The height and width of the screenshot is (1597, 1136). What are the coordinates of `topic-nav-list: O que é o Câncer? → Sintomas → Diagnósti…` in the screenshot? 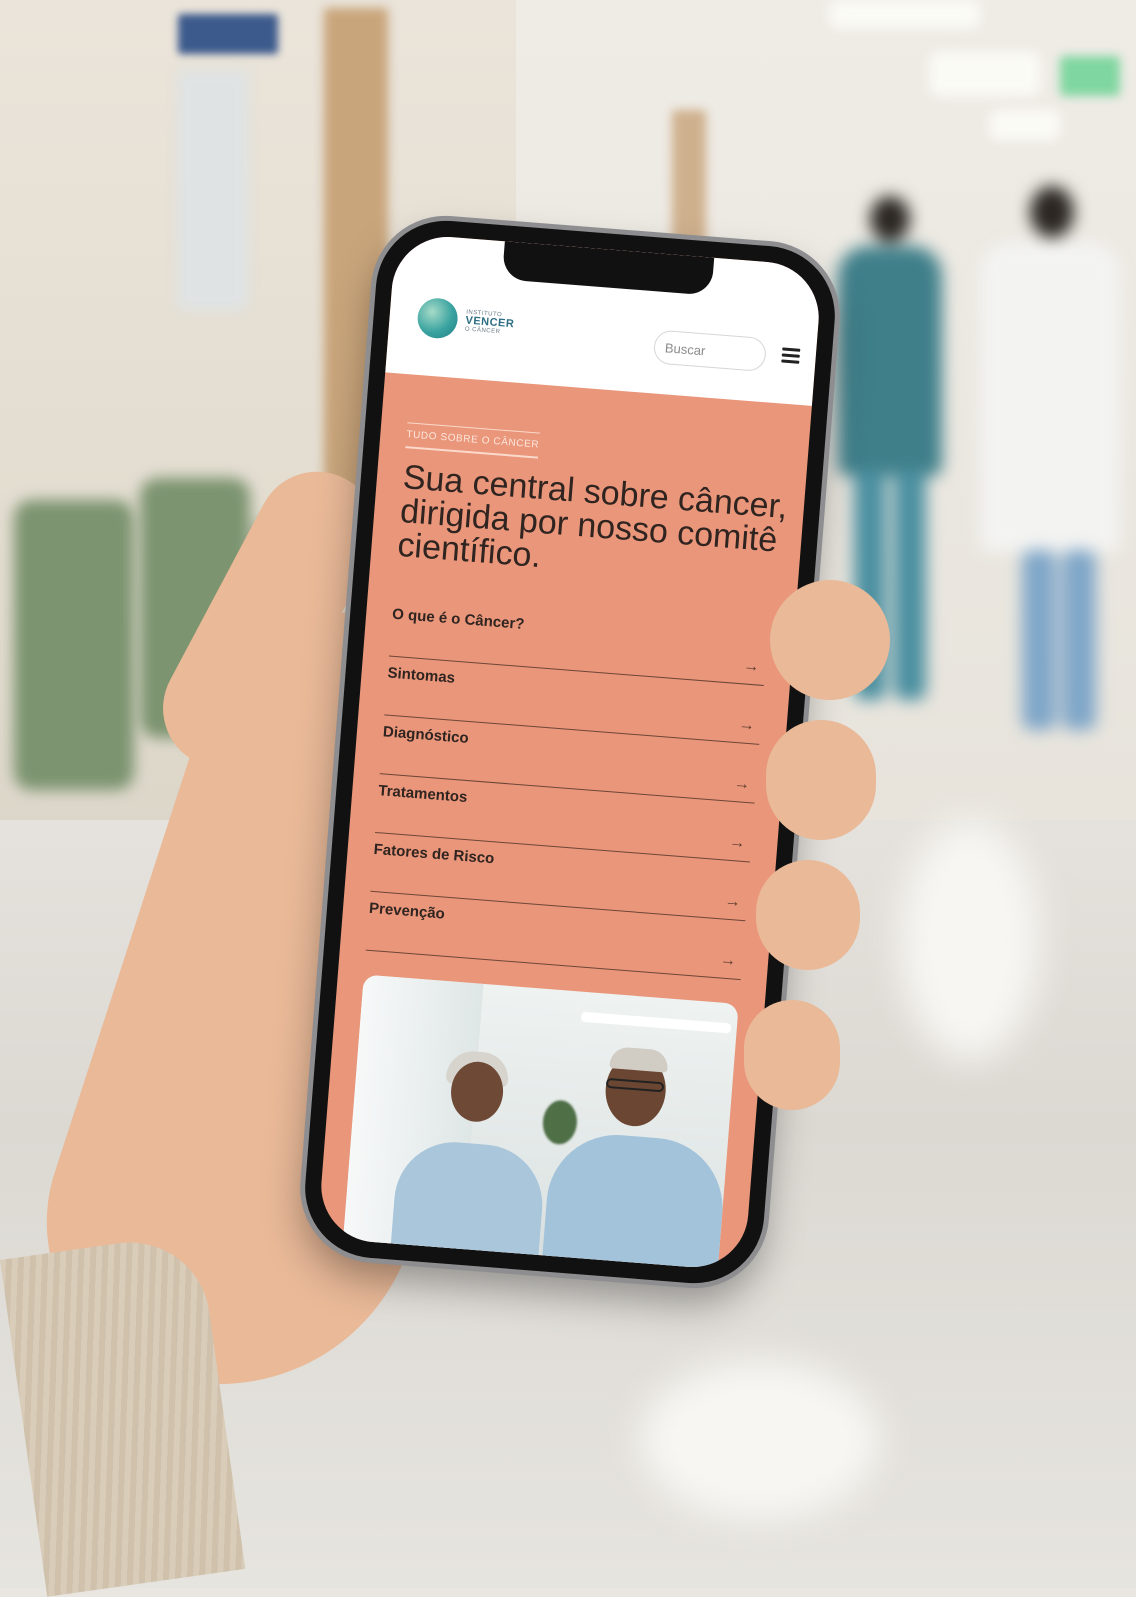 It's located at (567, 789).